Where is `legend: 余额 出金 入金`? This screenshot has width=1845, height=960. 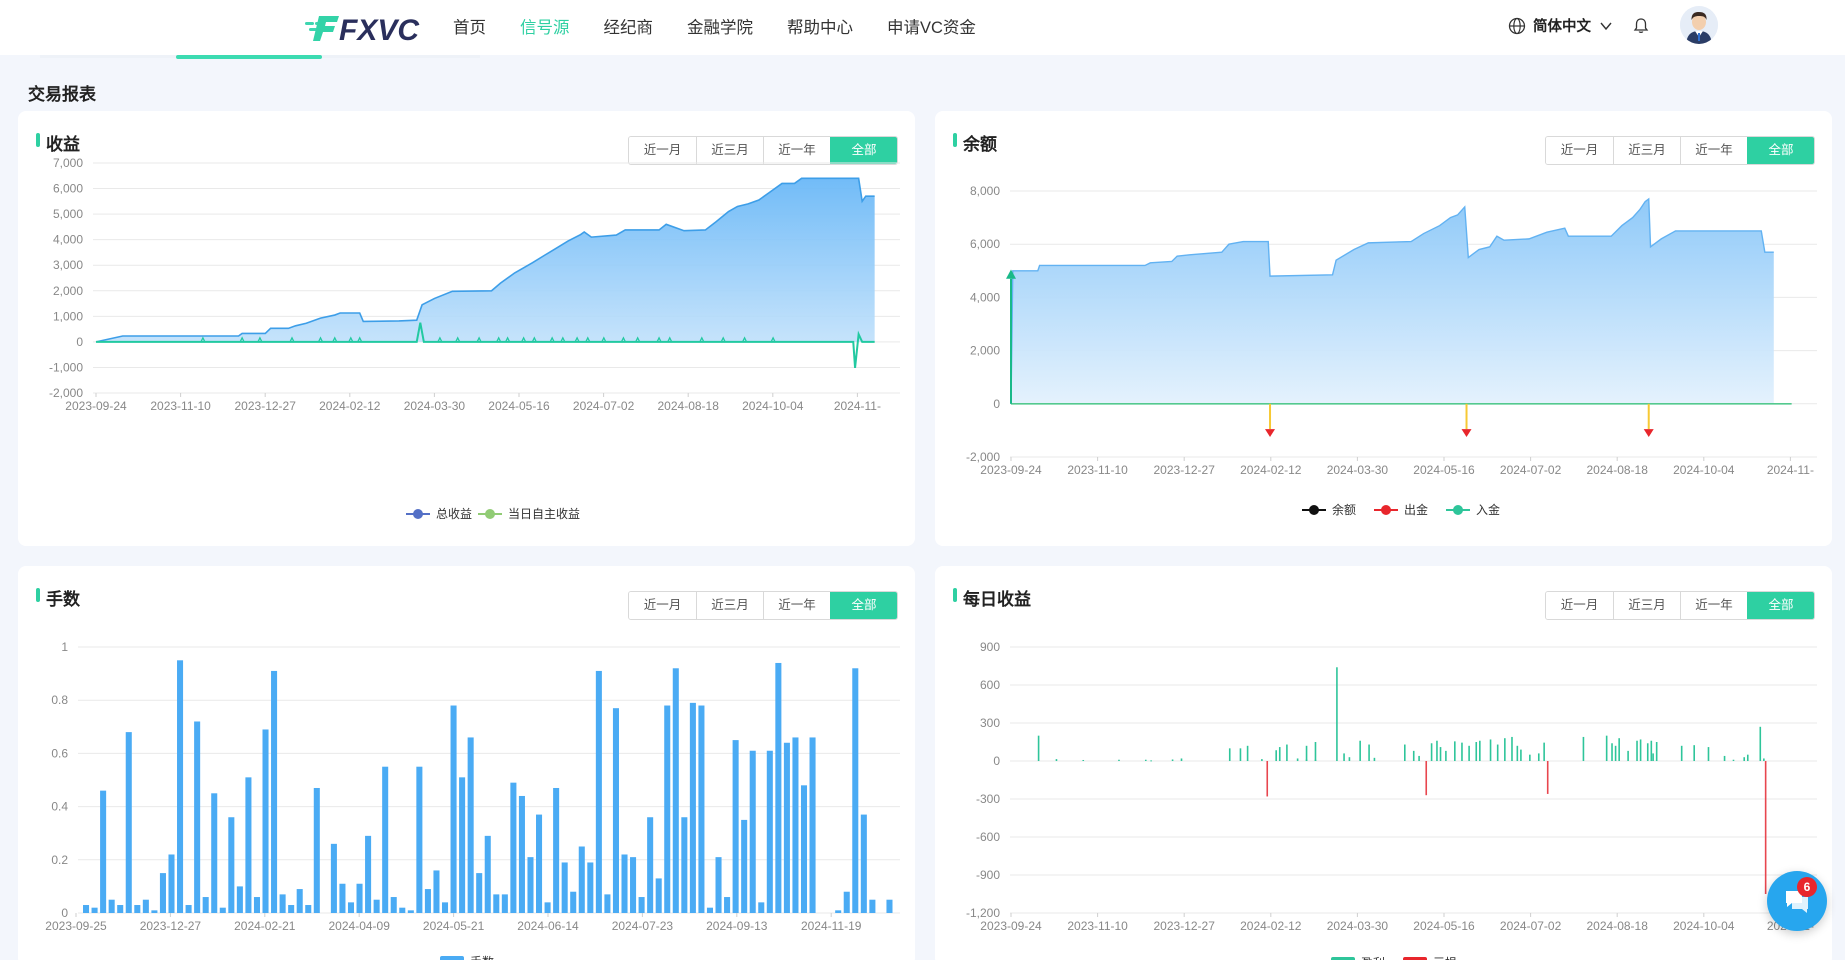 legend: 余额 出金 入金 is located at coordinates (1401, 509).